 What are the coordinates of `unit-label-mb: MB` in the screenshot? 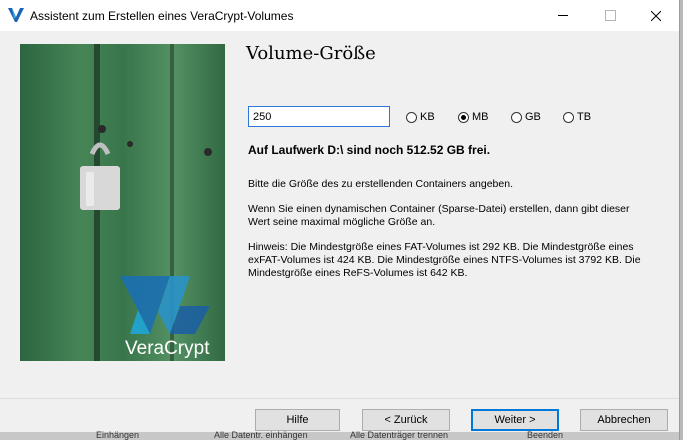 It's located at (480, 117).